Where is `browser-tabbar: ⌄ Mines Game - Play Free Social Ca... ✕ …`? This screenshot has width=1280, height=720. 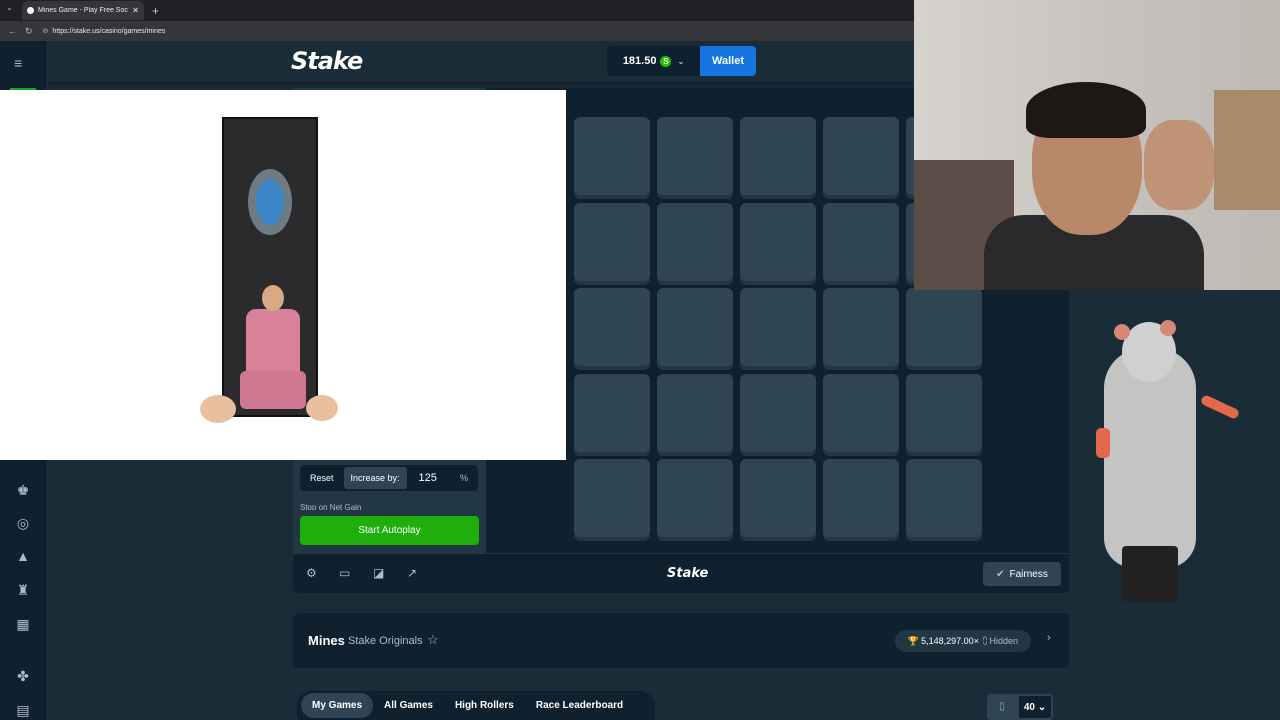
browser-tabbar: ⌄ Mines Game - Play Free Social Ca... ✕ … is located at coordinates (457, 10).